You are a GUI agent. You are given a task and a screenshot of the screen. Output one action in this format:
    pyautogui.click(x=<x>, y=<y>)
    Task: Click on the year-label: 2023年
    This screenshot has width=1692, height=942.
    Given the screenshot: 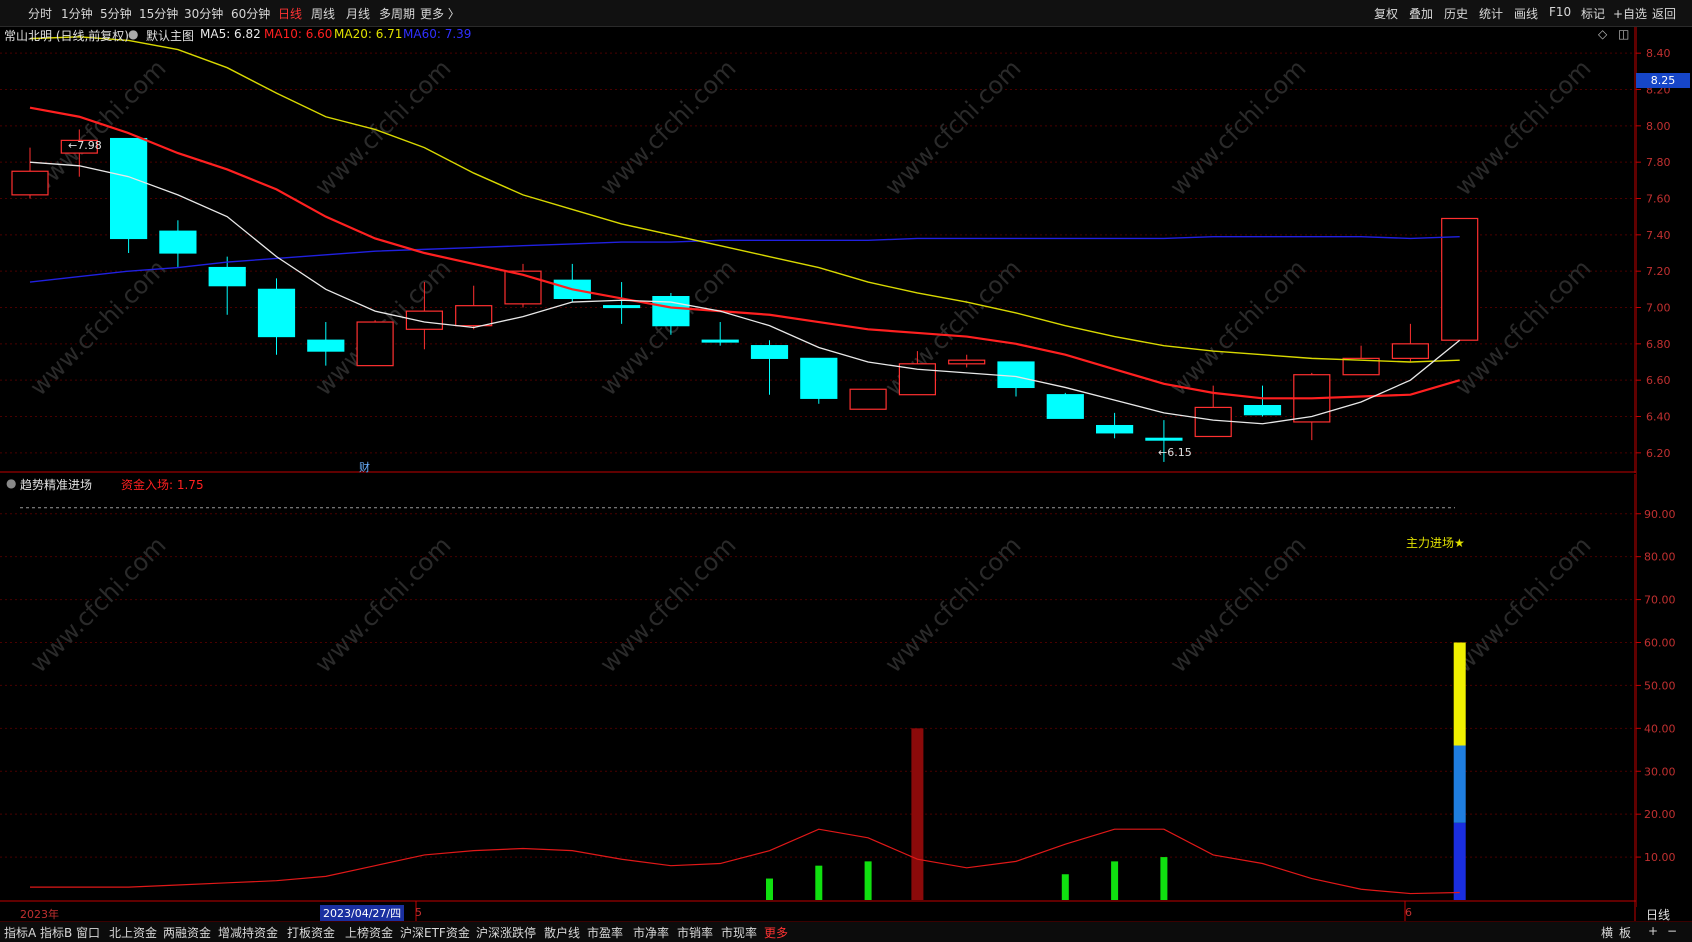 What is the action you would take?
    pyautogui.click(x=39, y=914)
    